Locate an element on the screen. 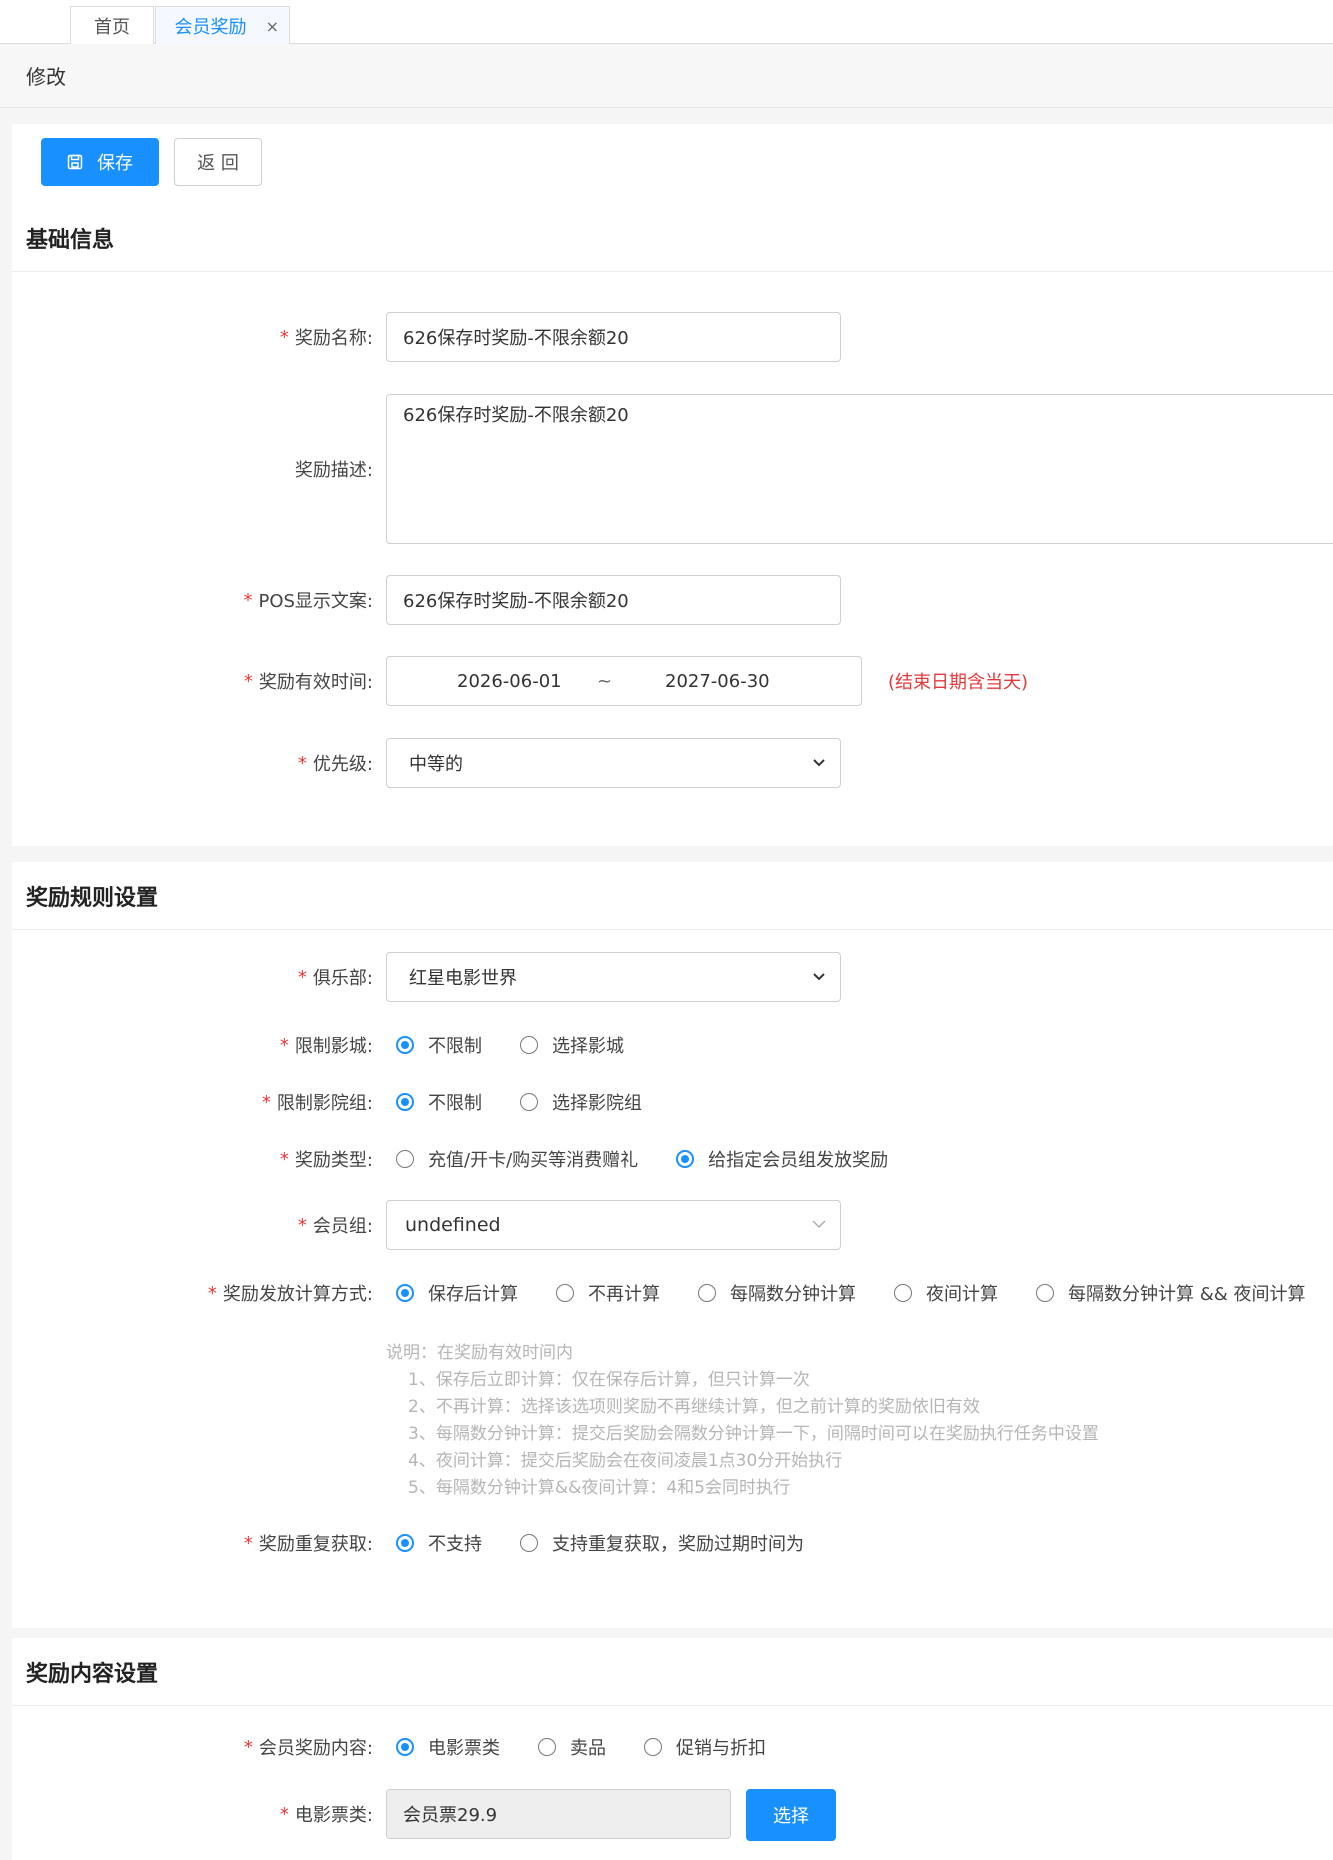 The height and width of the screenshot is (1860, 1333). priority-row: * 优先级: 中等的 is located at coordinates (672, 763).